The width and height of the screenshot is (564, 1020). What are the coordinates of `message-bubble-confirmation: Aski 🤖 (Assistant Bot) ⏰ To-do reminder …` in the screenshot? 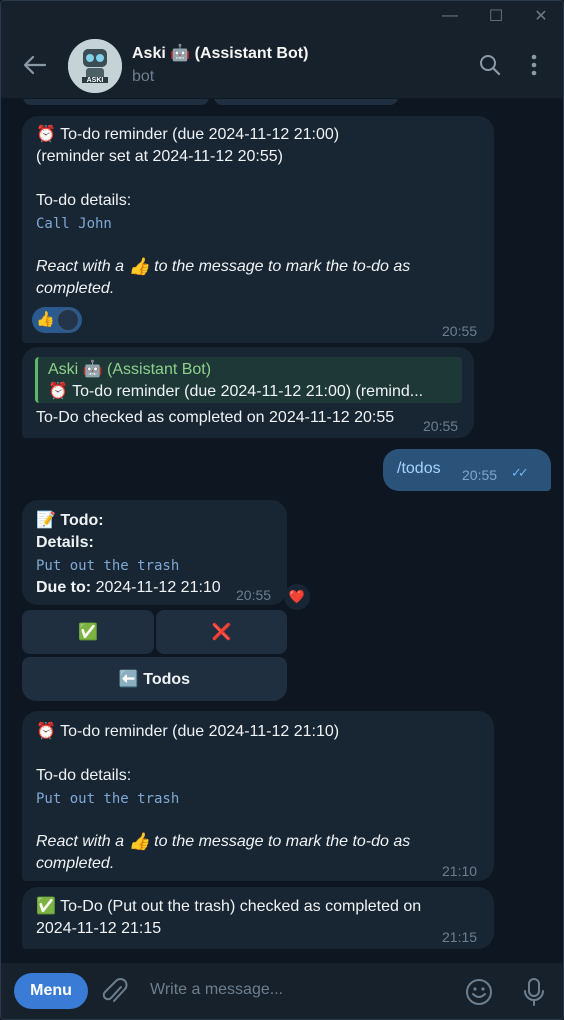 It's located at (248, 392).